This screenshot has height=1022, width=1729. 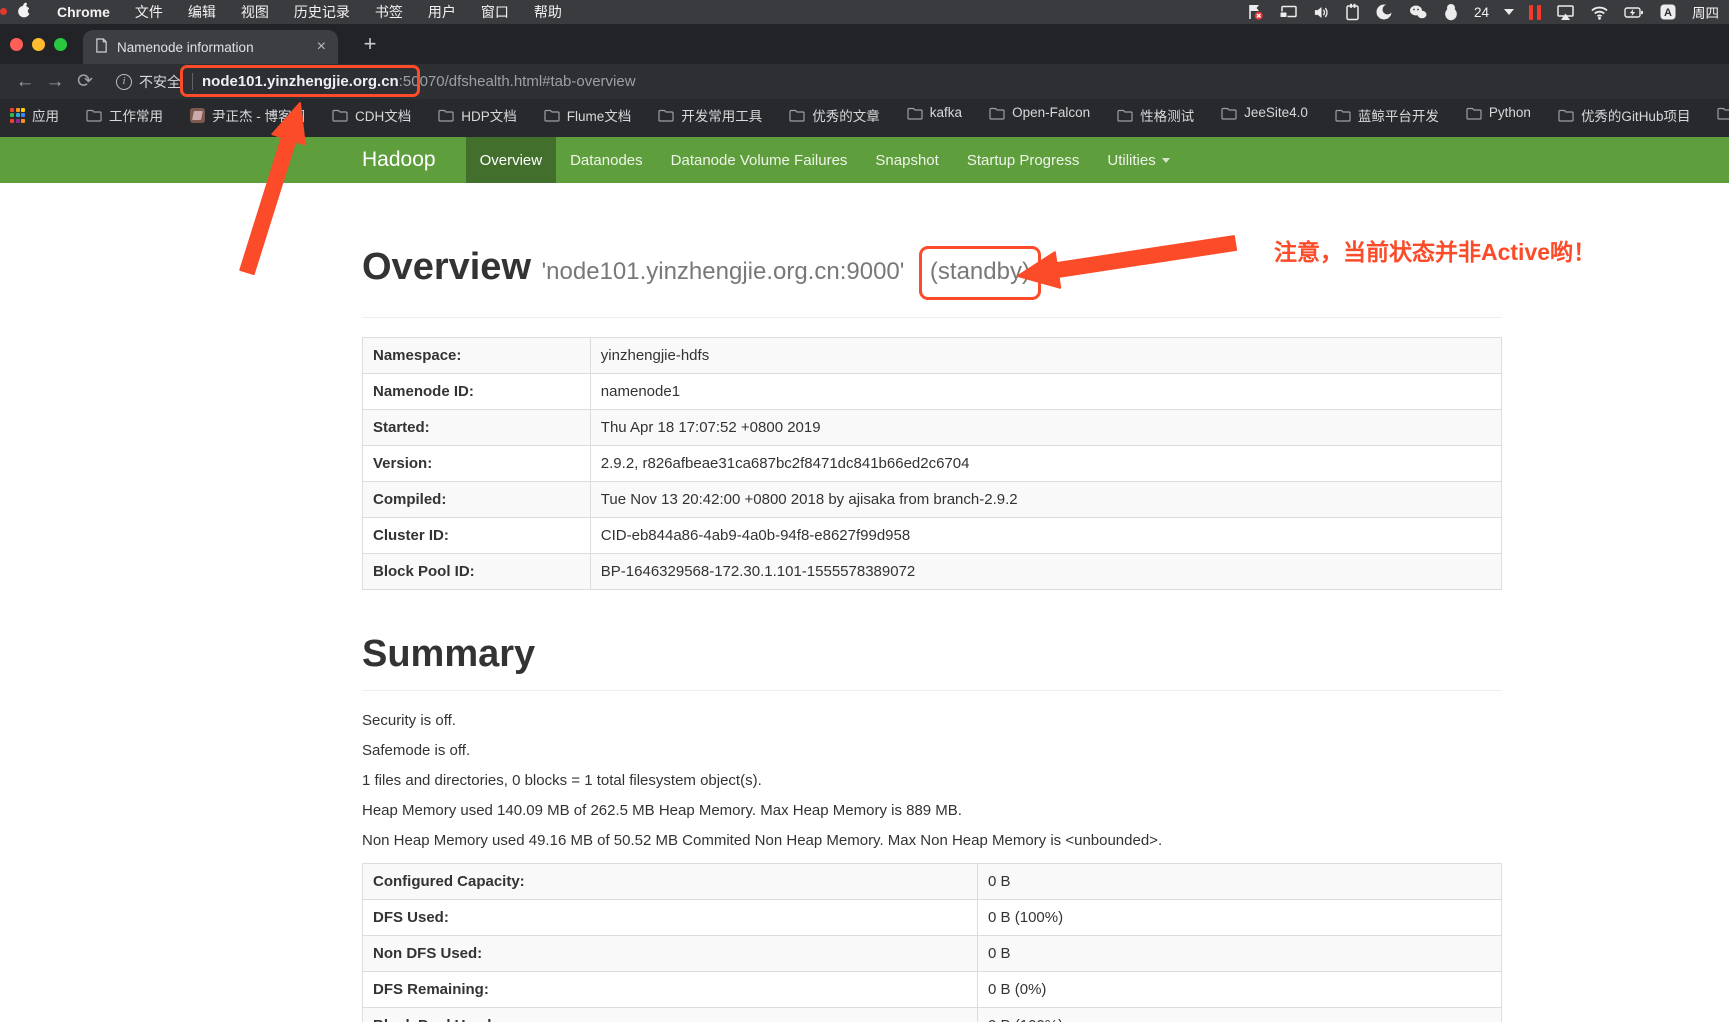 What do you see at coordinates (931, 881) in the screenshot?
I see `table-row: Configured Capacity: 0 B` at bounding box center [931, 881].